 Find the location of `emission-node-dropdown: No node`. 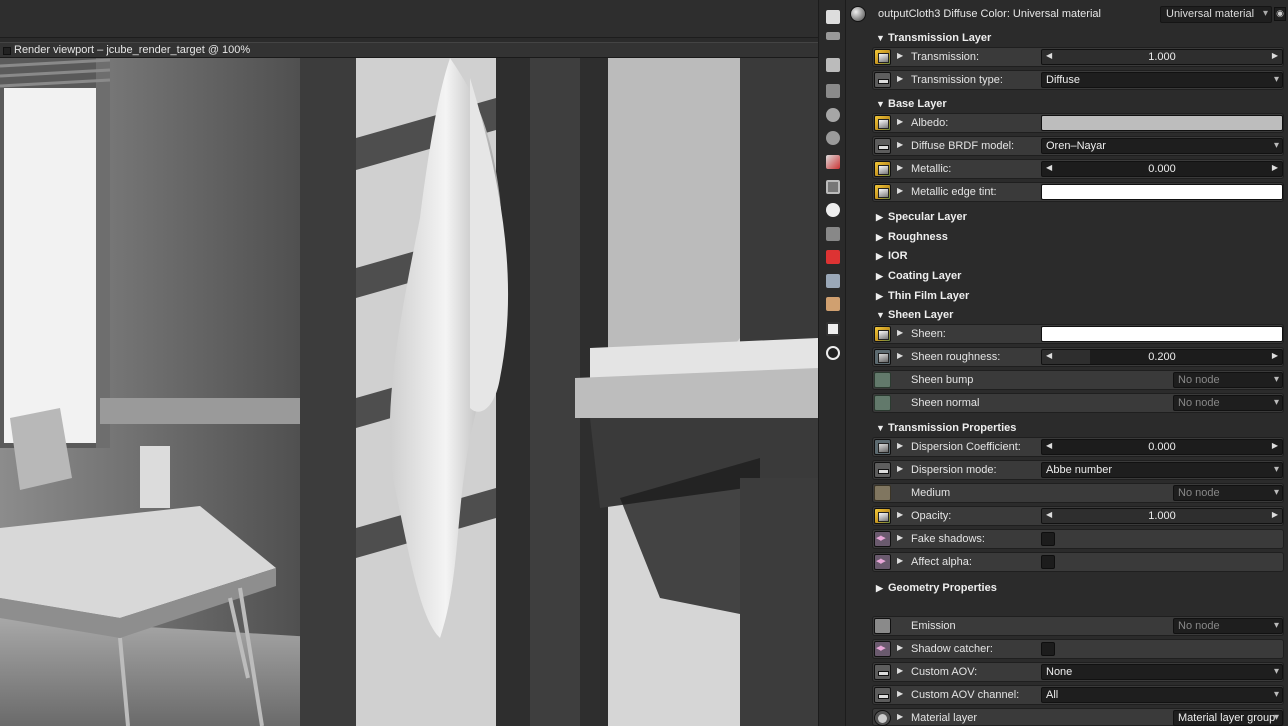

emission-node-dropdown: No node is located at coordinates (1228, 626).